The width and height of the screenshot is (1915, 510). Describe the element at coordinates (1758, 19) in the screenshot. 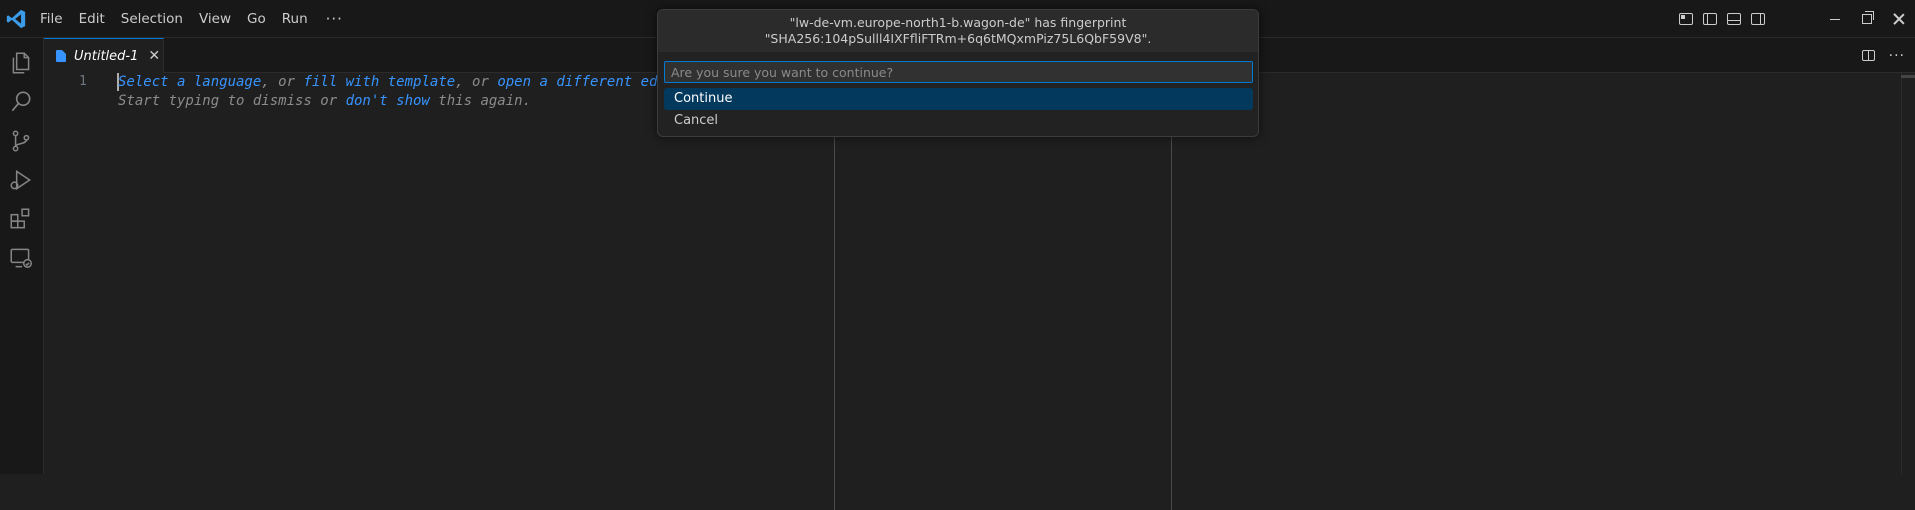

I see `toggle-secondary-sidebar-icon` at that location.